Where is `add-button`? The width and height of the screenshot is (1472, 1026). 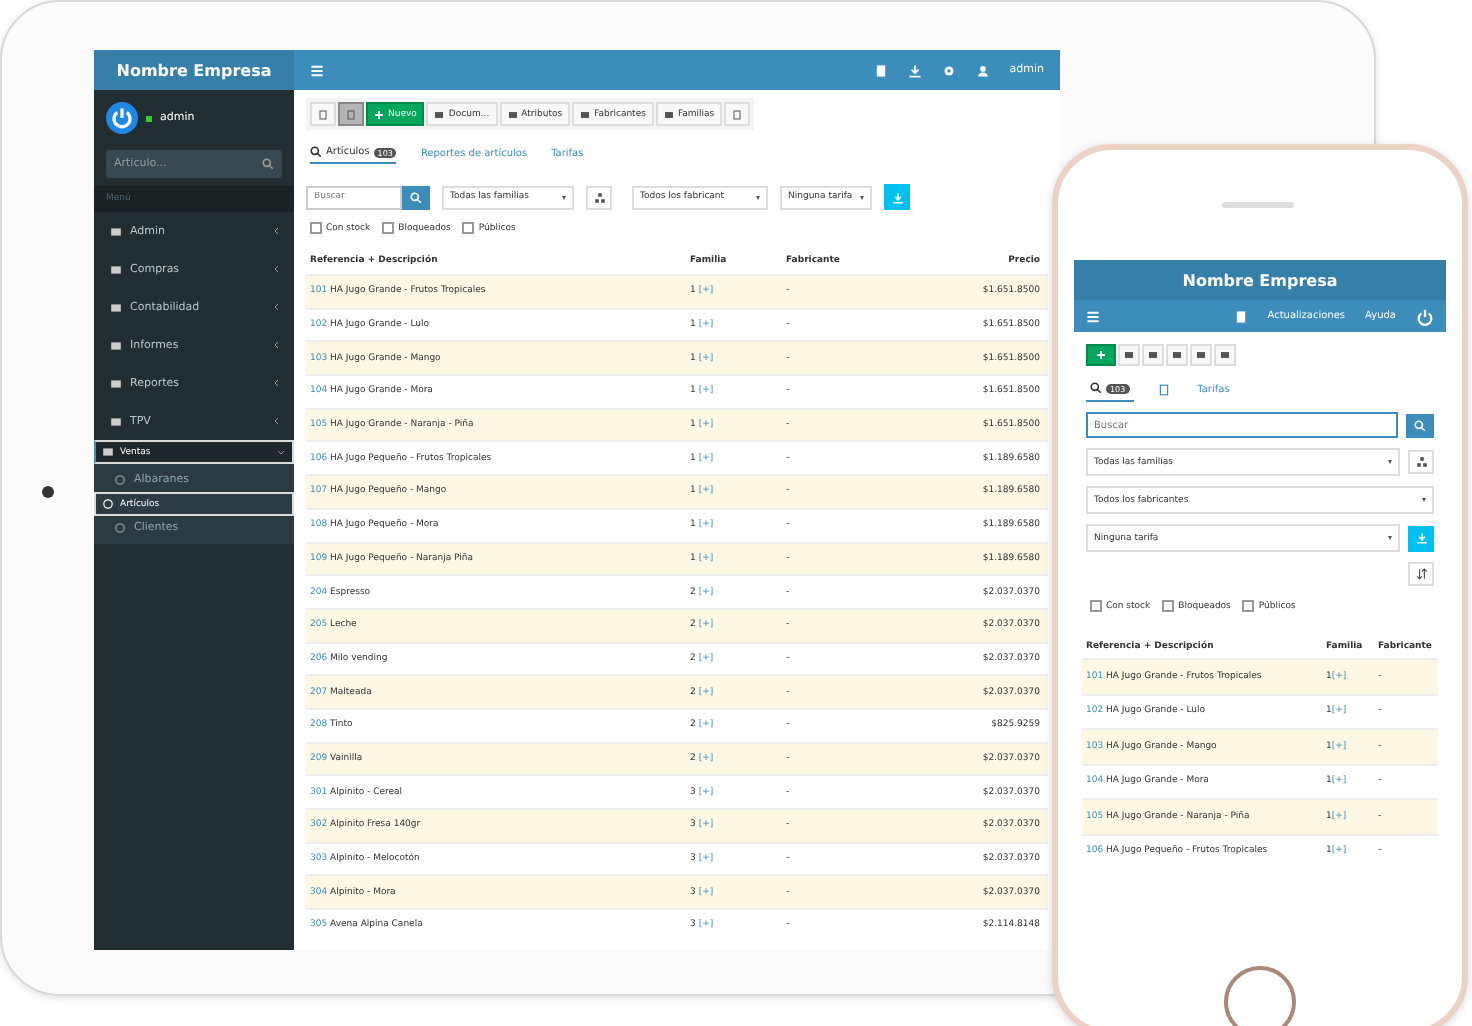
add-button is located at coordinates (1101, 355).